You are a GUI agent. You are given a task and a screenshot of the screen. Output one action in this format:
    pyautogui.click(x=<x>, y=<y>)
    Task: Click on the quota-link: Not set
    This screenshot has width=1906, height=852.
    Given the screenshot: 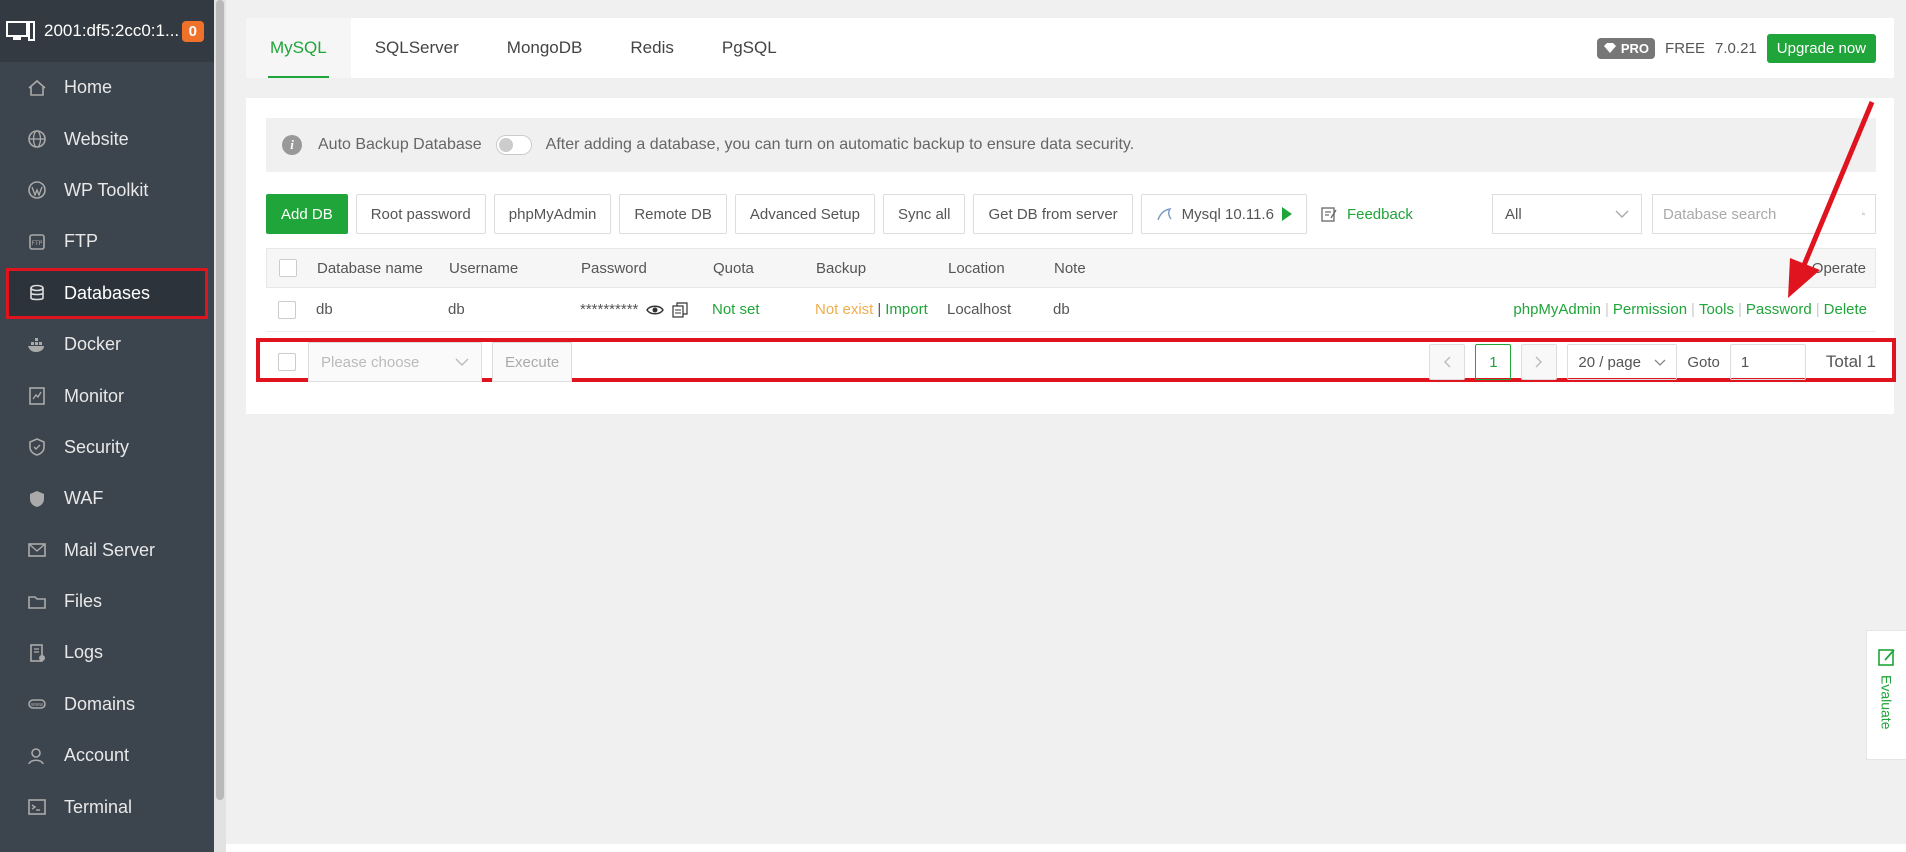 What is the action you would take?
    pyautogui.click(x=763, y=309)
    